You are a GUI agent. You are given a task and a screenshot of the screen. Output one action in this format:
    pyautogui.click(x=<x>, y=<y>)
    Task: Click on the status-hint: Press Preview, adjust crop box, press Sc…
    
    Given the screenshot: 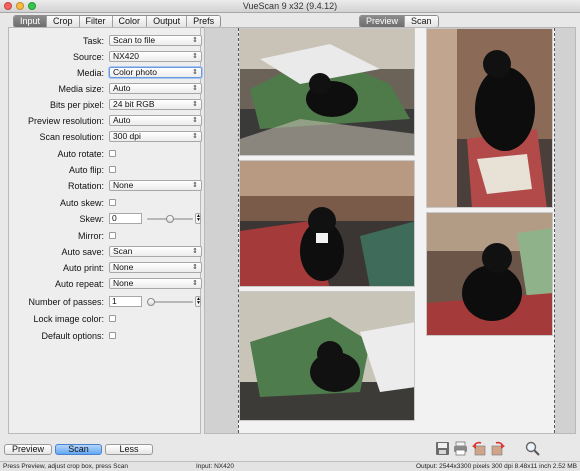 What is the action you would take?
    pyautogui.click(x=66, y=466)
    